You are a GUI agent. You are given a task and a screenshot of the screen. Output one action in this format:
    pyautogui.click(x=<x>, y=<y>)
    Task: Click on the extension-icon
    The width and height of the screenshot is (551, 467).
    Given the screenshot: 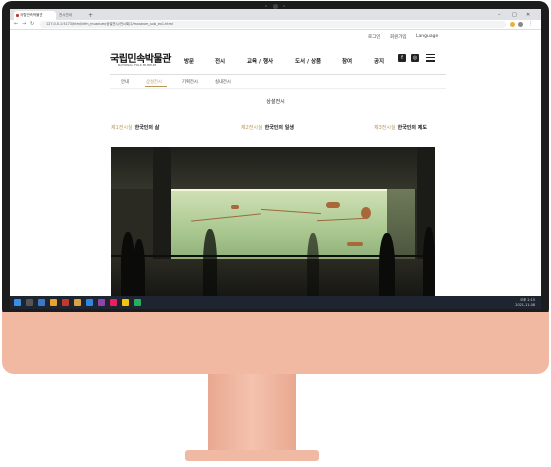 What is the action you would take?
    pyautogui.click(x=512, y=24)
    